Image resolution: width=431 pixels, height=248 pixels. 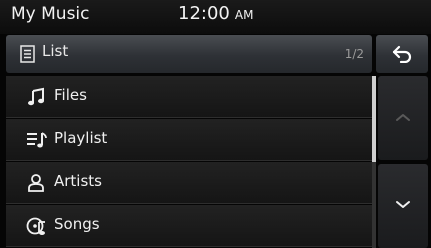 I want to click on list-item-label: Artists, so click(x=78, y=181).